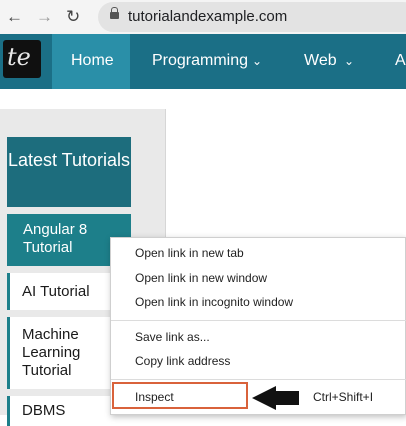  Describe the element at coordinates (114, 13) in the screenshot. I see `lock-icon` at that location.